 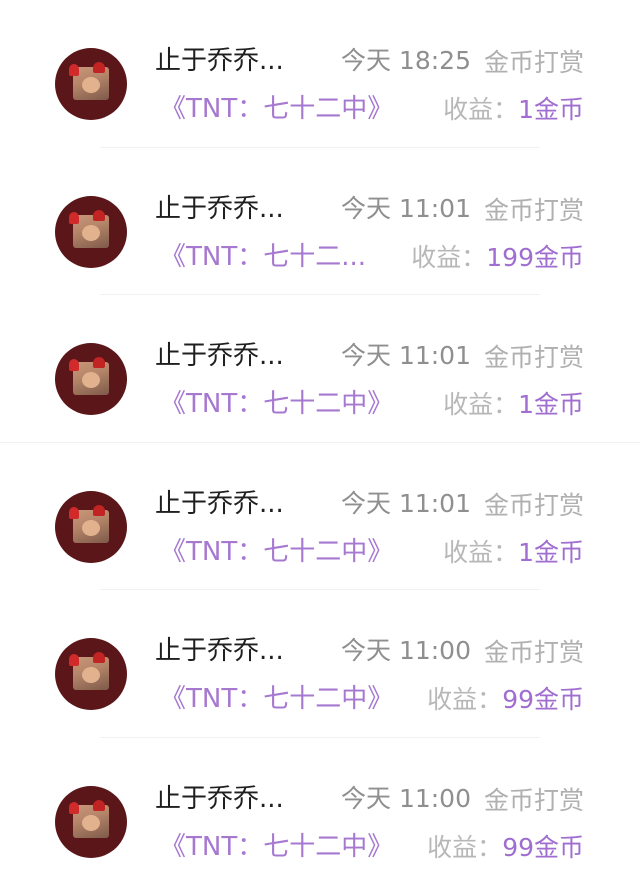 I want to click on timestamp: 今天 18:25, so click(x=406, y=61).